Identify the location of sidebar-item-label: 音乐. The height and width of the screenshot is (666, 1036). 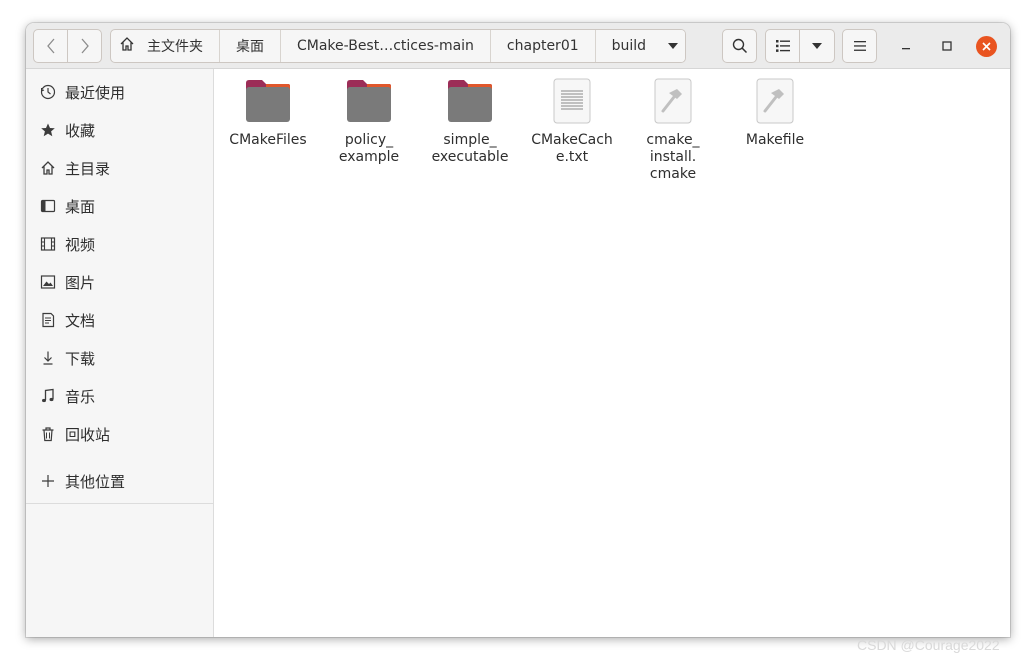
(80, 396).